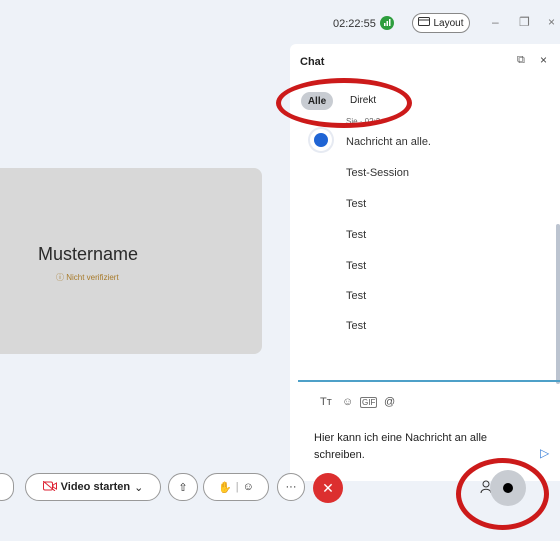  I want to click on title-bar: 02:22:55 Layout – ❐ ×, so click(280, 22).